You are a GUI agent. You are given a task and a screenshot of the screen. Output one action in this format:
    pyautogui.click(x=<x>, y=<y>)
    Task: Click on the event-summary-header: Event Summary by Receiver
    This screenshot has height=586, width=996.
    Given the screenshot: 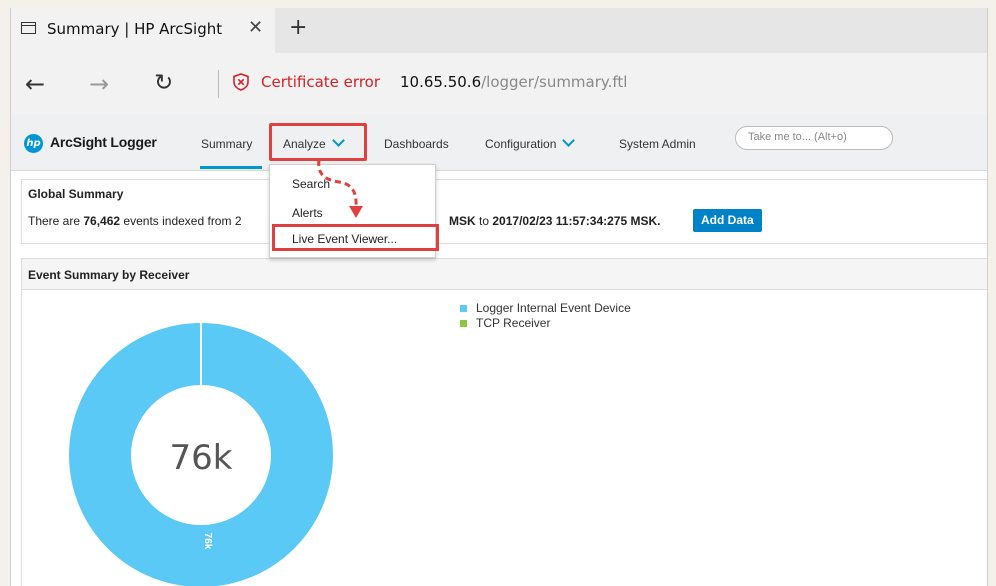 What is the action you would take?
    pyautogui.click(x=504, y=274)
    